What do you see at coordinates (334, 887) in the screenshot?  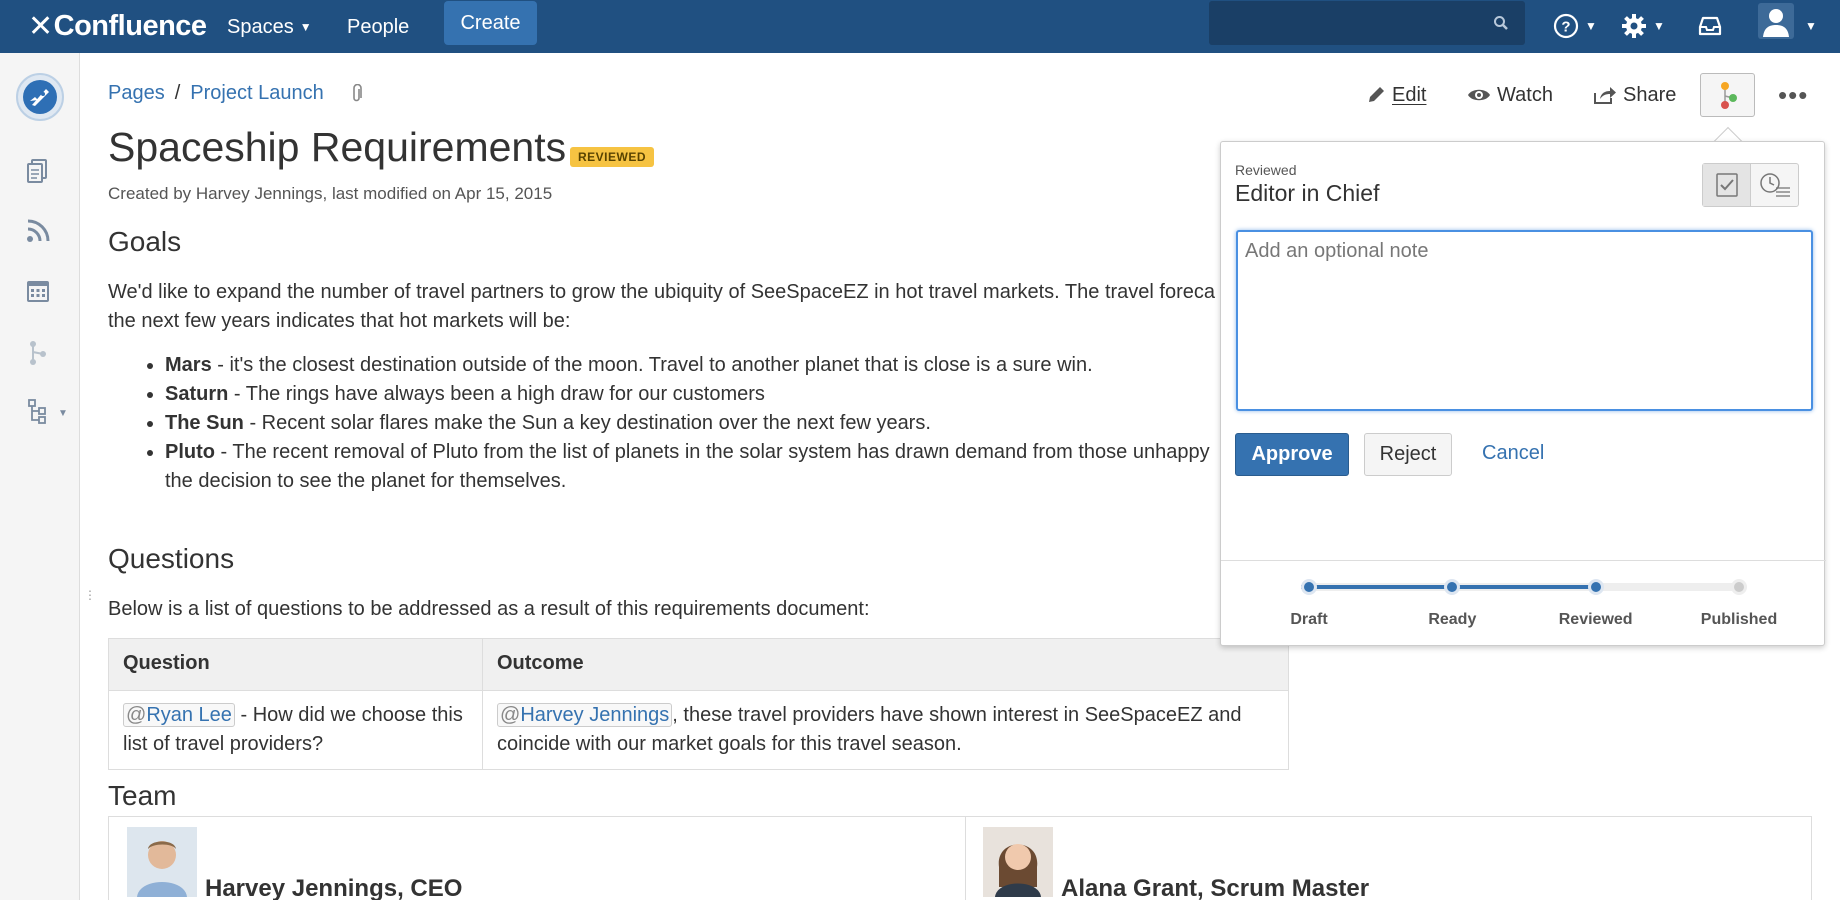 I see `team-member-name: Harvey Jennings, CEO` at bounding box center [334, 887].